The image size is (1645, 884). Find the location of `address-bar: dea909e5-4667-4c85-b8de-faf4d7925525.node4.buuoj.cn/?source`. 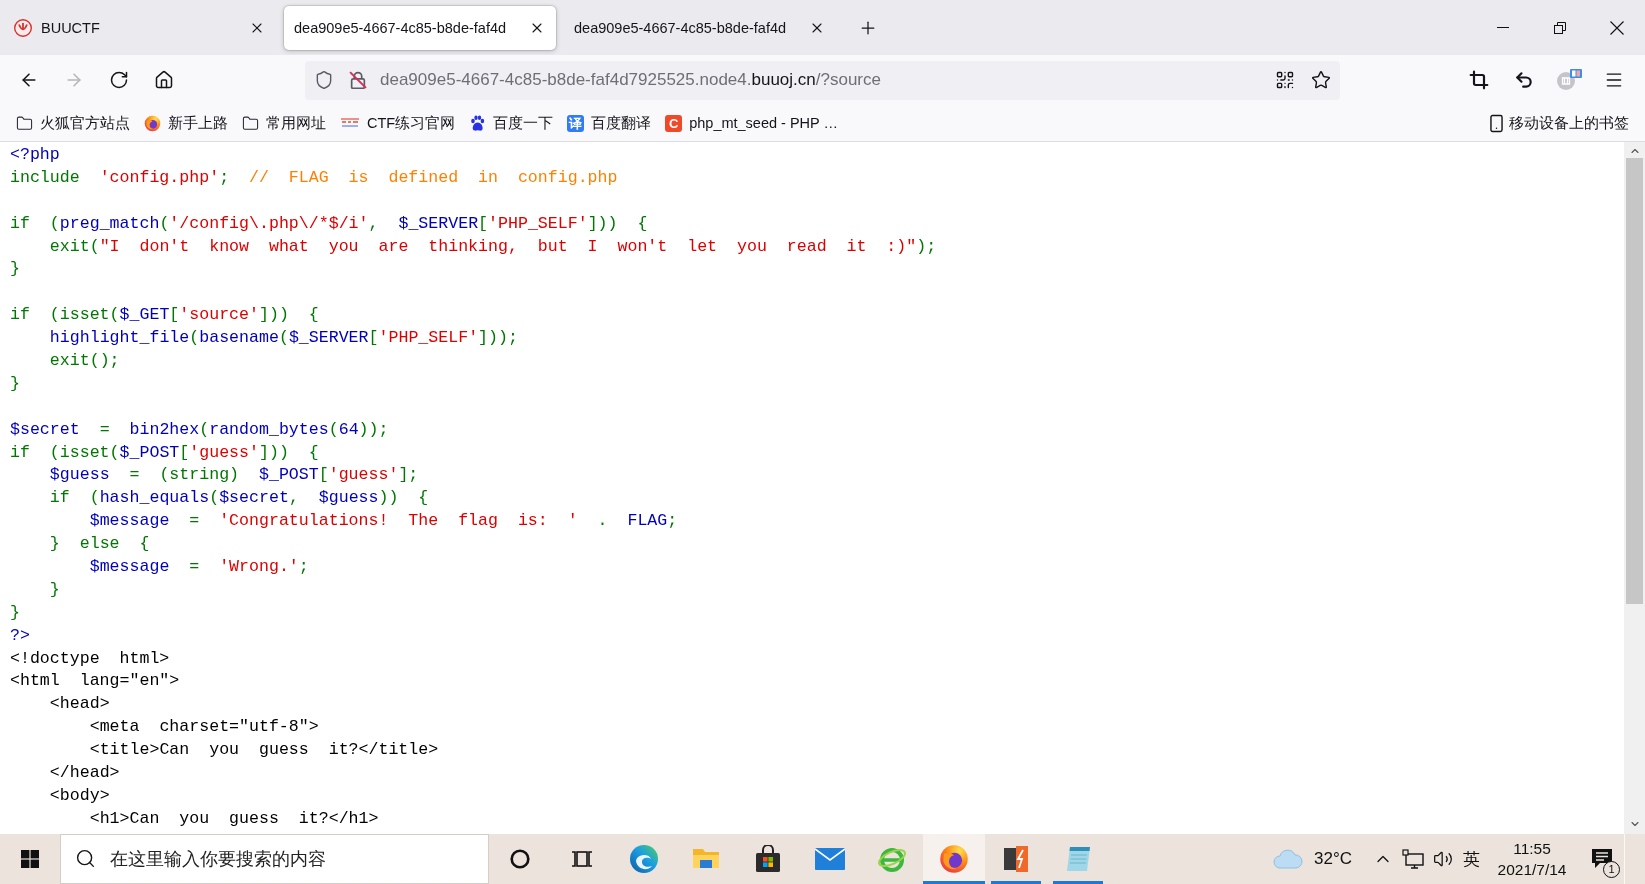

address-bar: dea909e5-4667-4c85-b8de-faf4d7925525.node4.buuoj.cn/?source is located at coordinates (822, 80).